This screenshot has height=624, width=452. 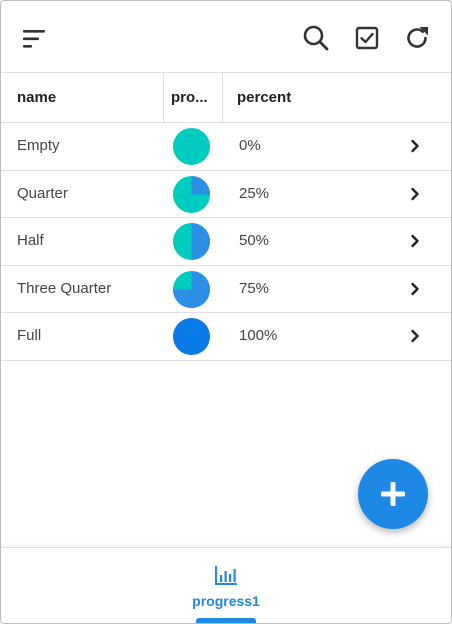 I want to click on bar-chart-icon, so click(x=226, y=576).